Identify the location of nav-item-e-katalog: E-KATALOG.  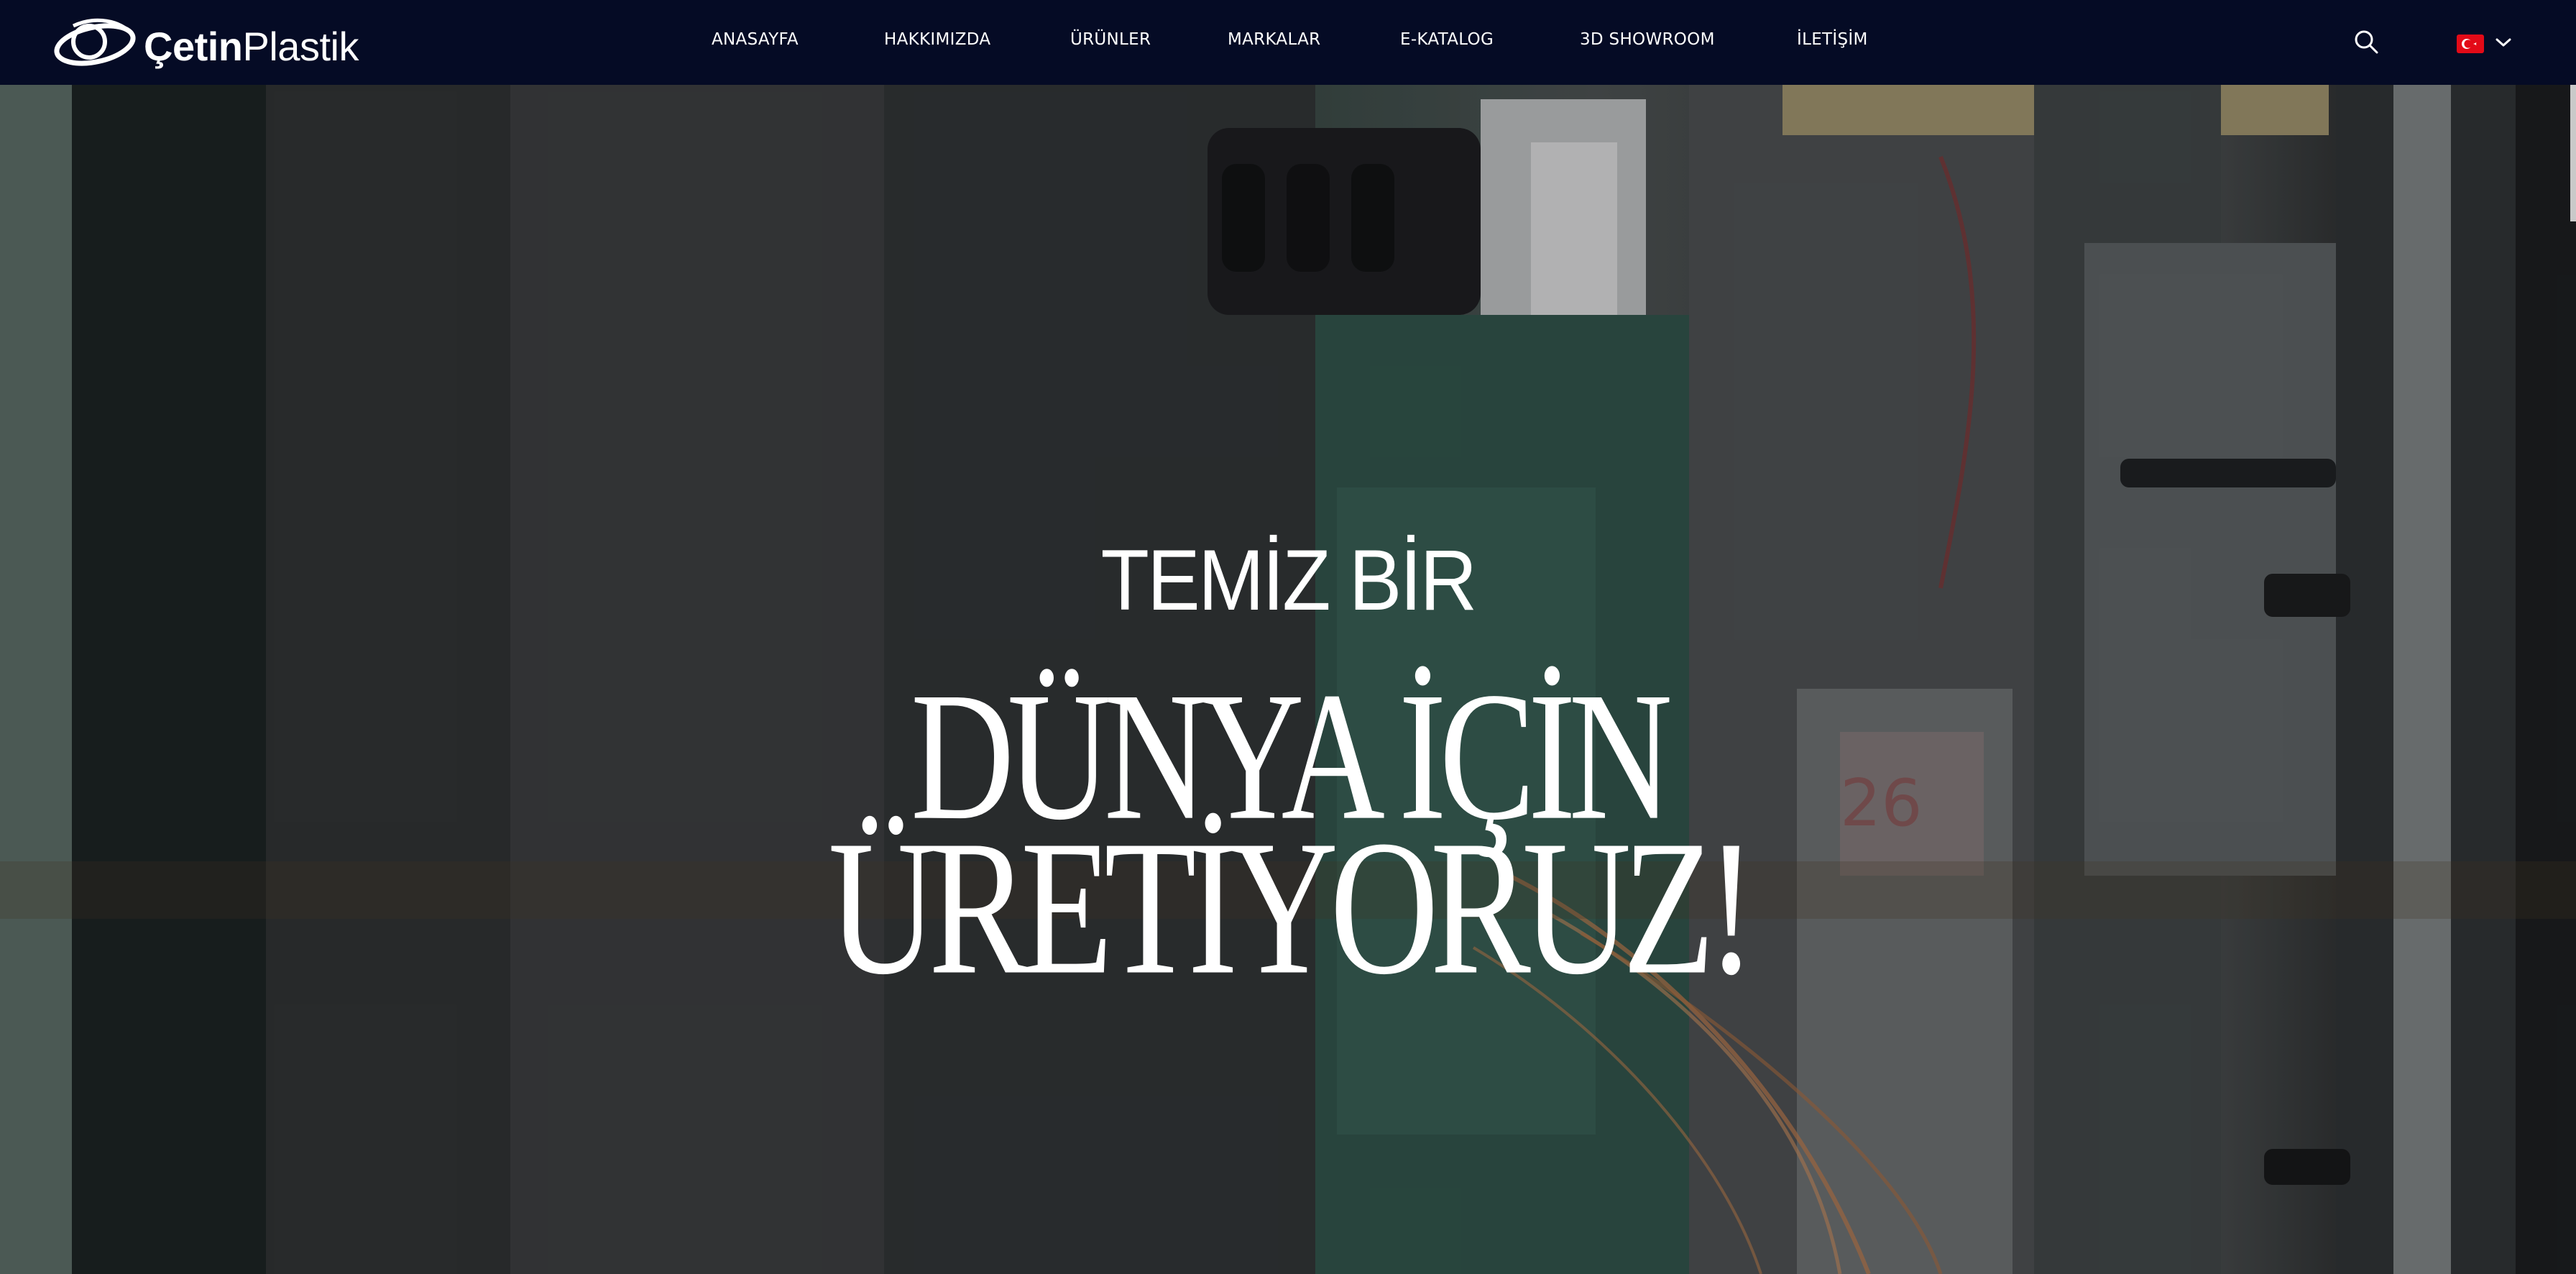
(1447, 39).